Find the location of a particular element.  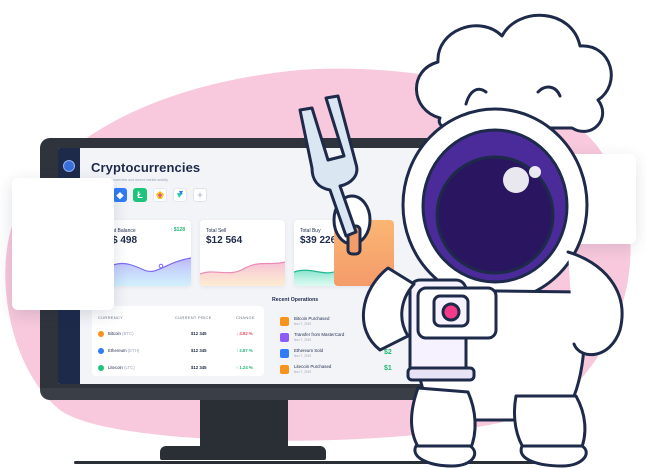

page-title: Cryptocurrencies is located at coordinates (146, 167).